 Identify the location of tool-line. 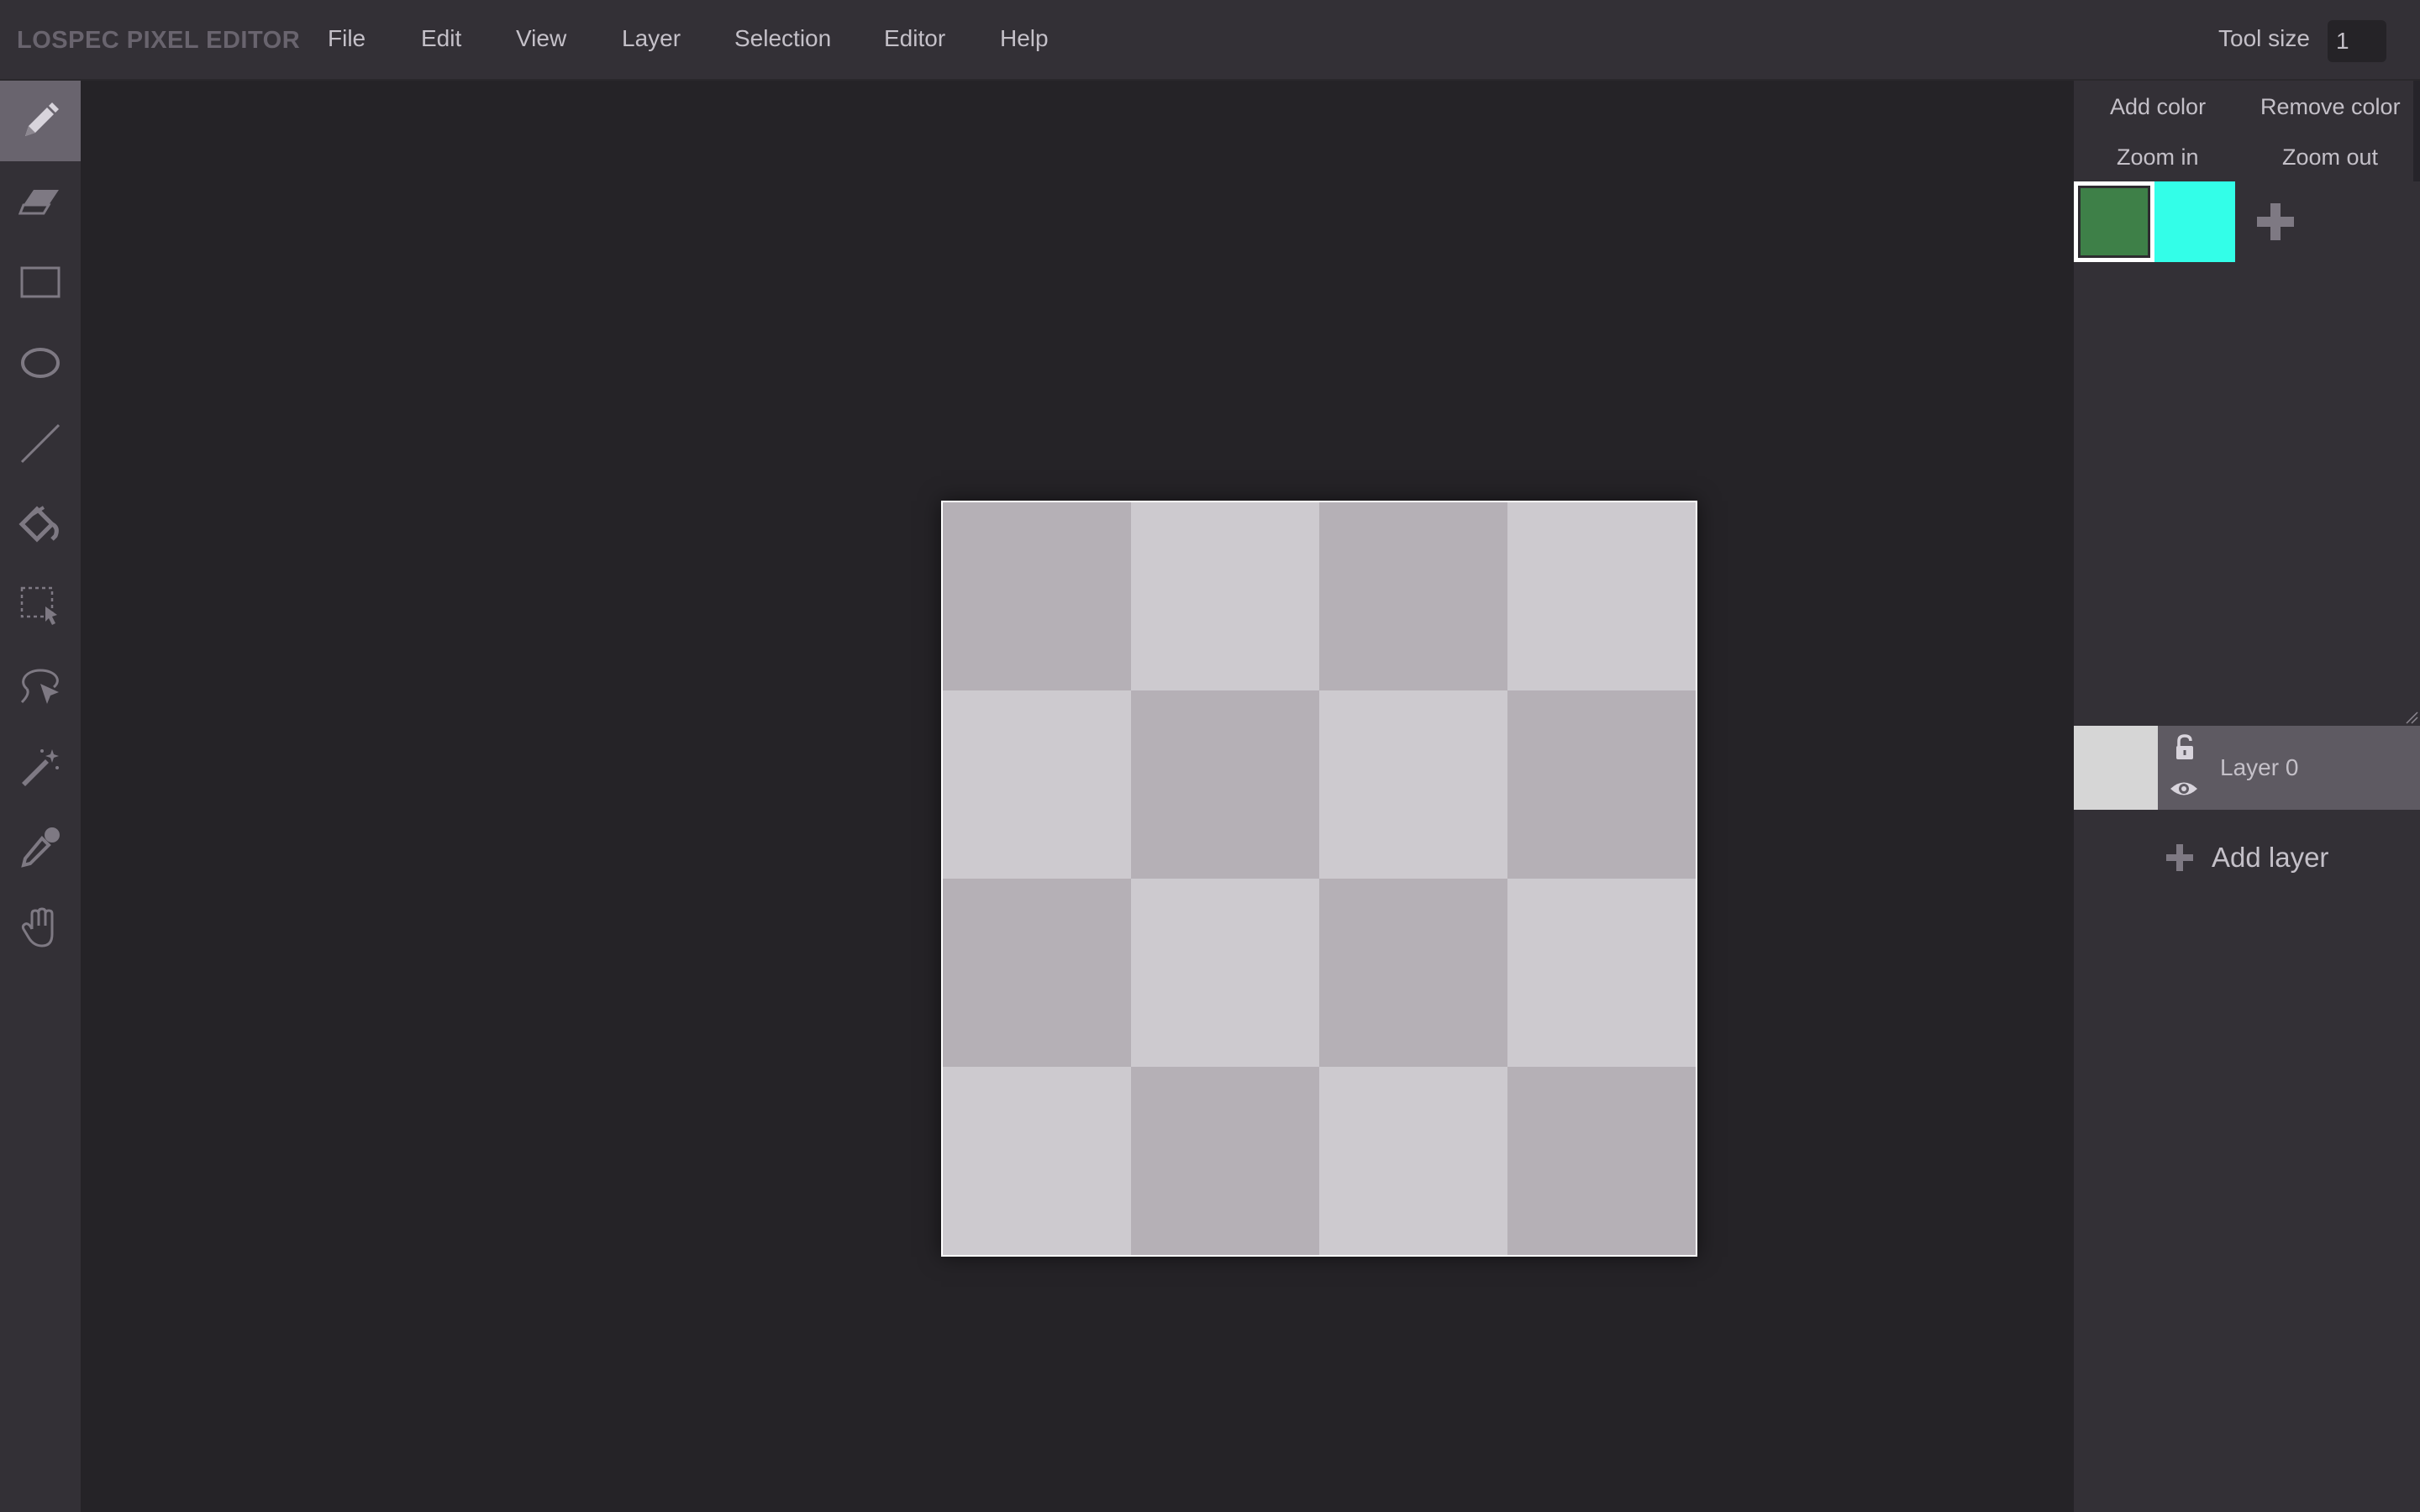
(40, 443).